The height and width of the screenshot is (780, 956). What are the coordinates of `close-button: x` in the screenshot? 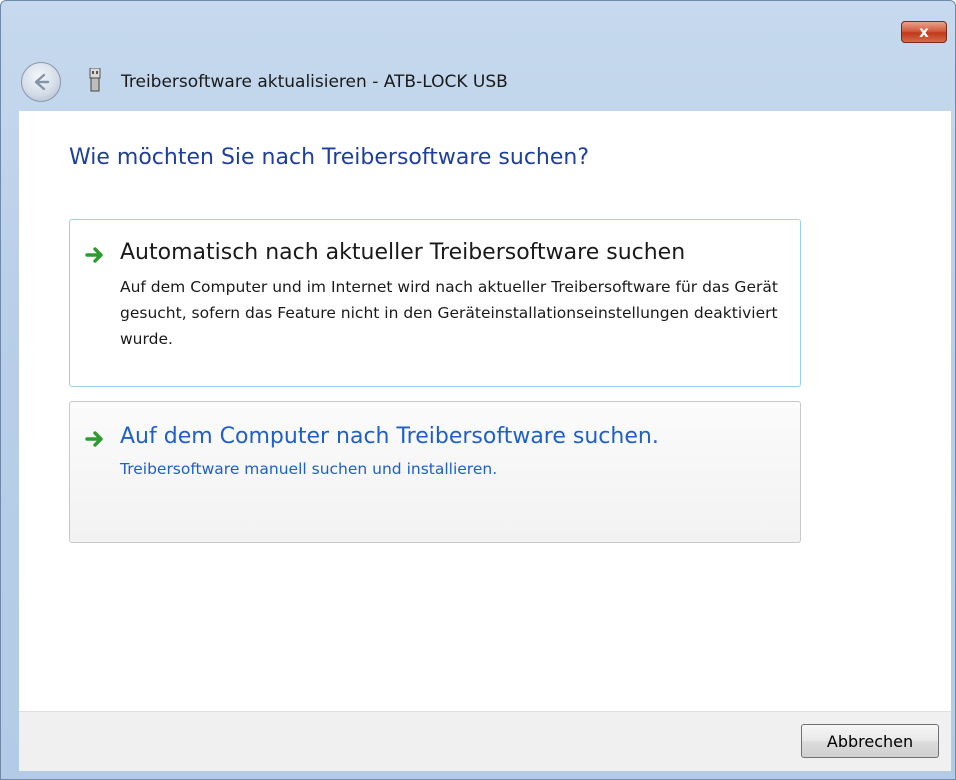 It's located at (924, 32).